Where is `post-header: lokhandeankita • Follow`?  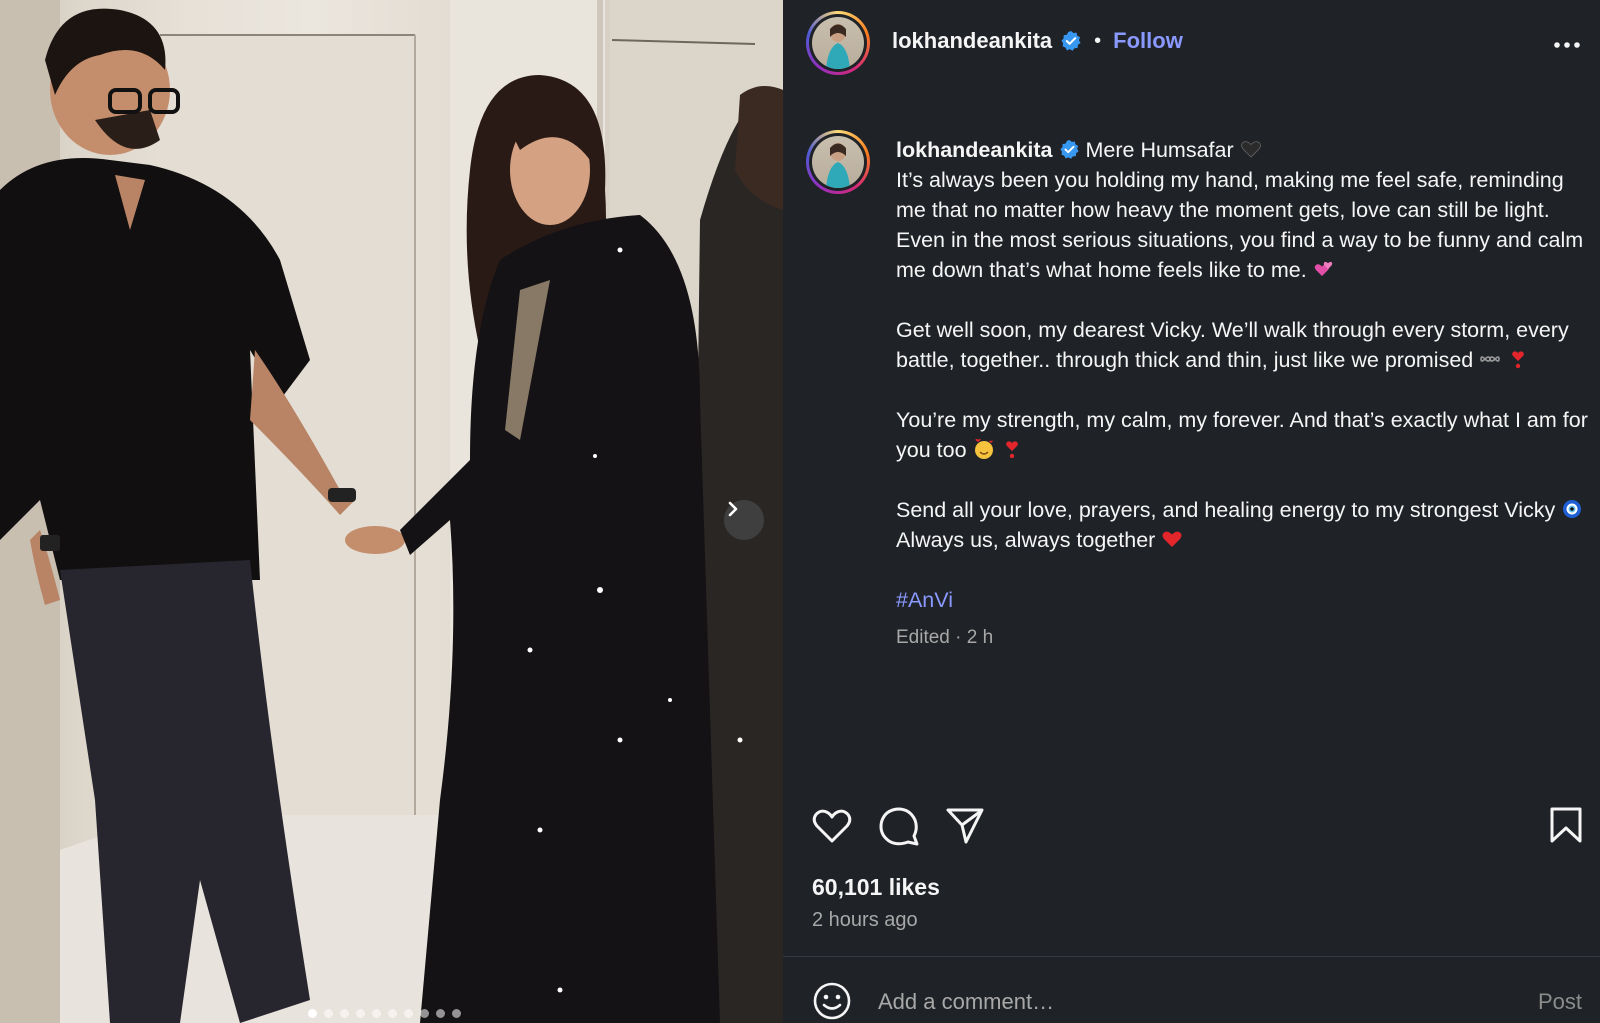 post-header: lokhandeankita • Follow is located at coordinates (1191, 45).